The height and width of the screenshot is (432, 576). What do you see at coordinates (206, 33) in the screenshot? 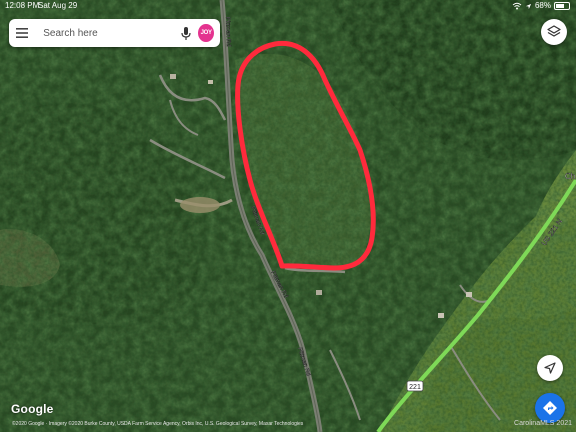
I see `avatar: JOY` at bounding box center [206, 33].